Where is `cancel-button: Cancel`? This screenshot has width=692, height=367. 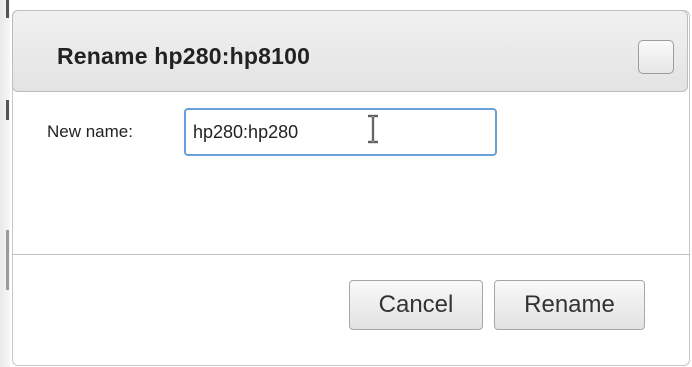
cancel-button: Cancel is located at coordinates (416, 305).